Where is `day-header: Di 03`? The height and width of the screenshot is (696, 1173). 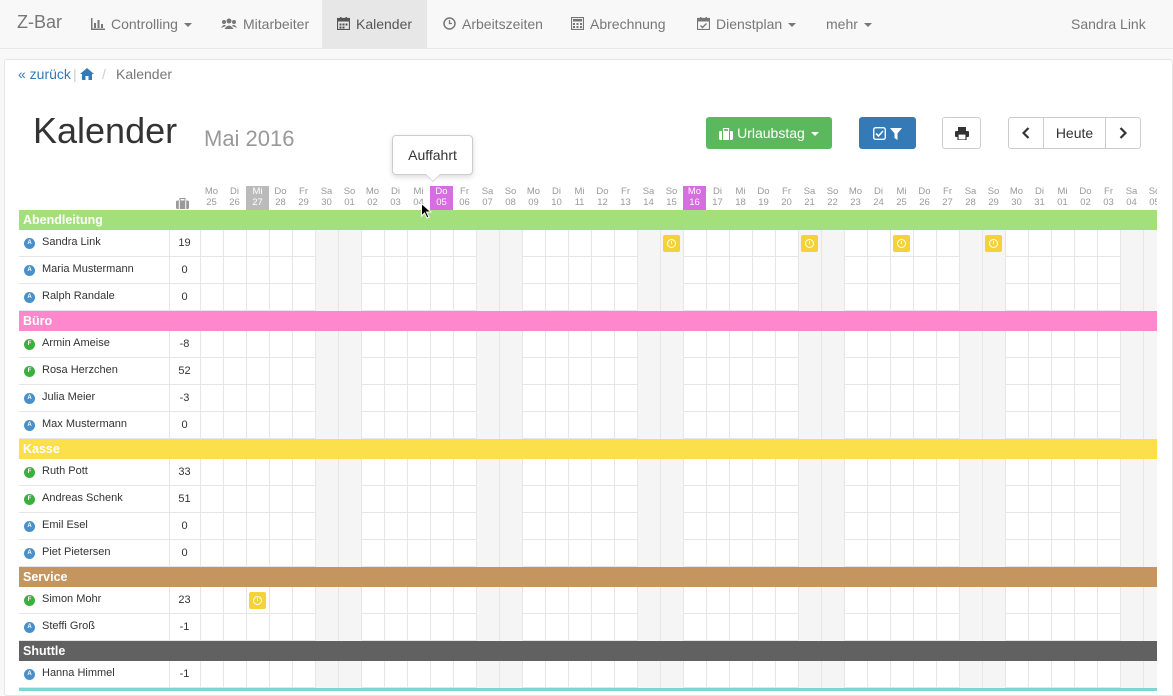
day-header: Di 03 is located at coordinates (395, 198).